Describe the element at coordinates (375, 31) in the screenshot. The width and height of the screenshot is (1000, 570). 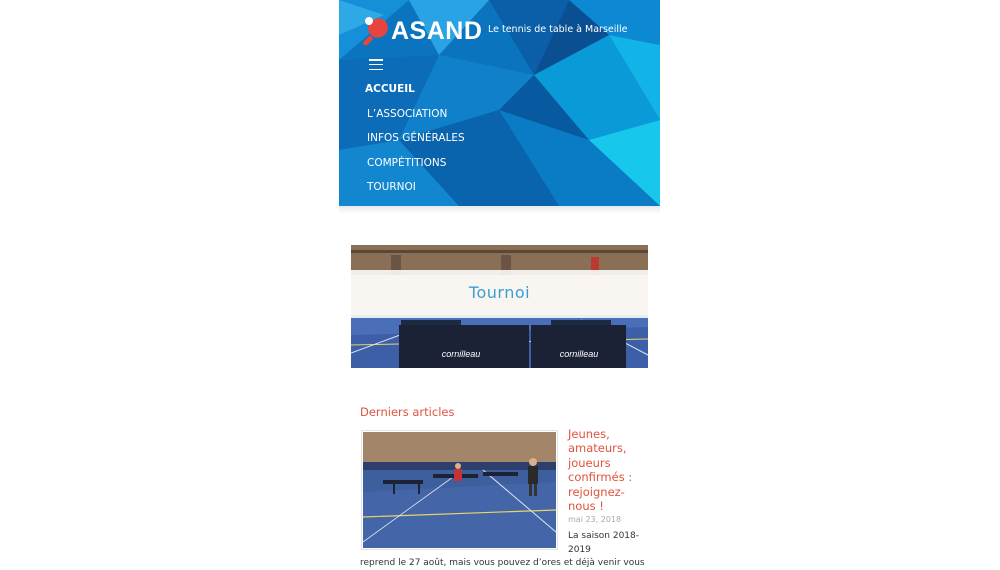
I see `ping-pong-paddle-icon` at that location.